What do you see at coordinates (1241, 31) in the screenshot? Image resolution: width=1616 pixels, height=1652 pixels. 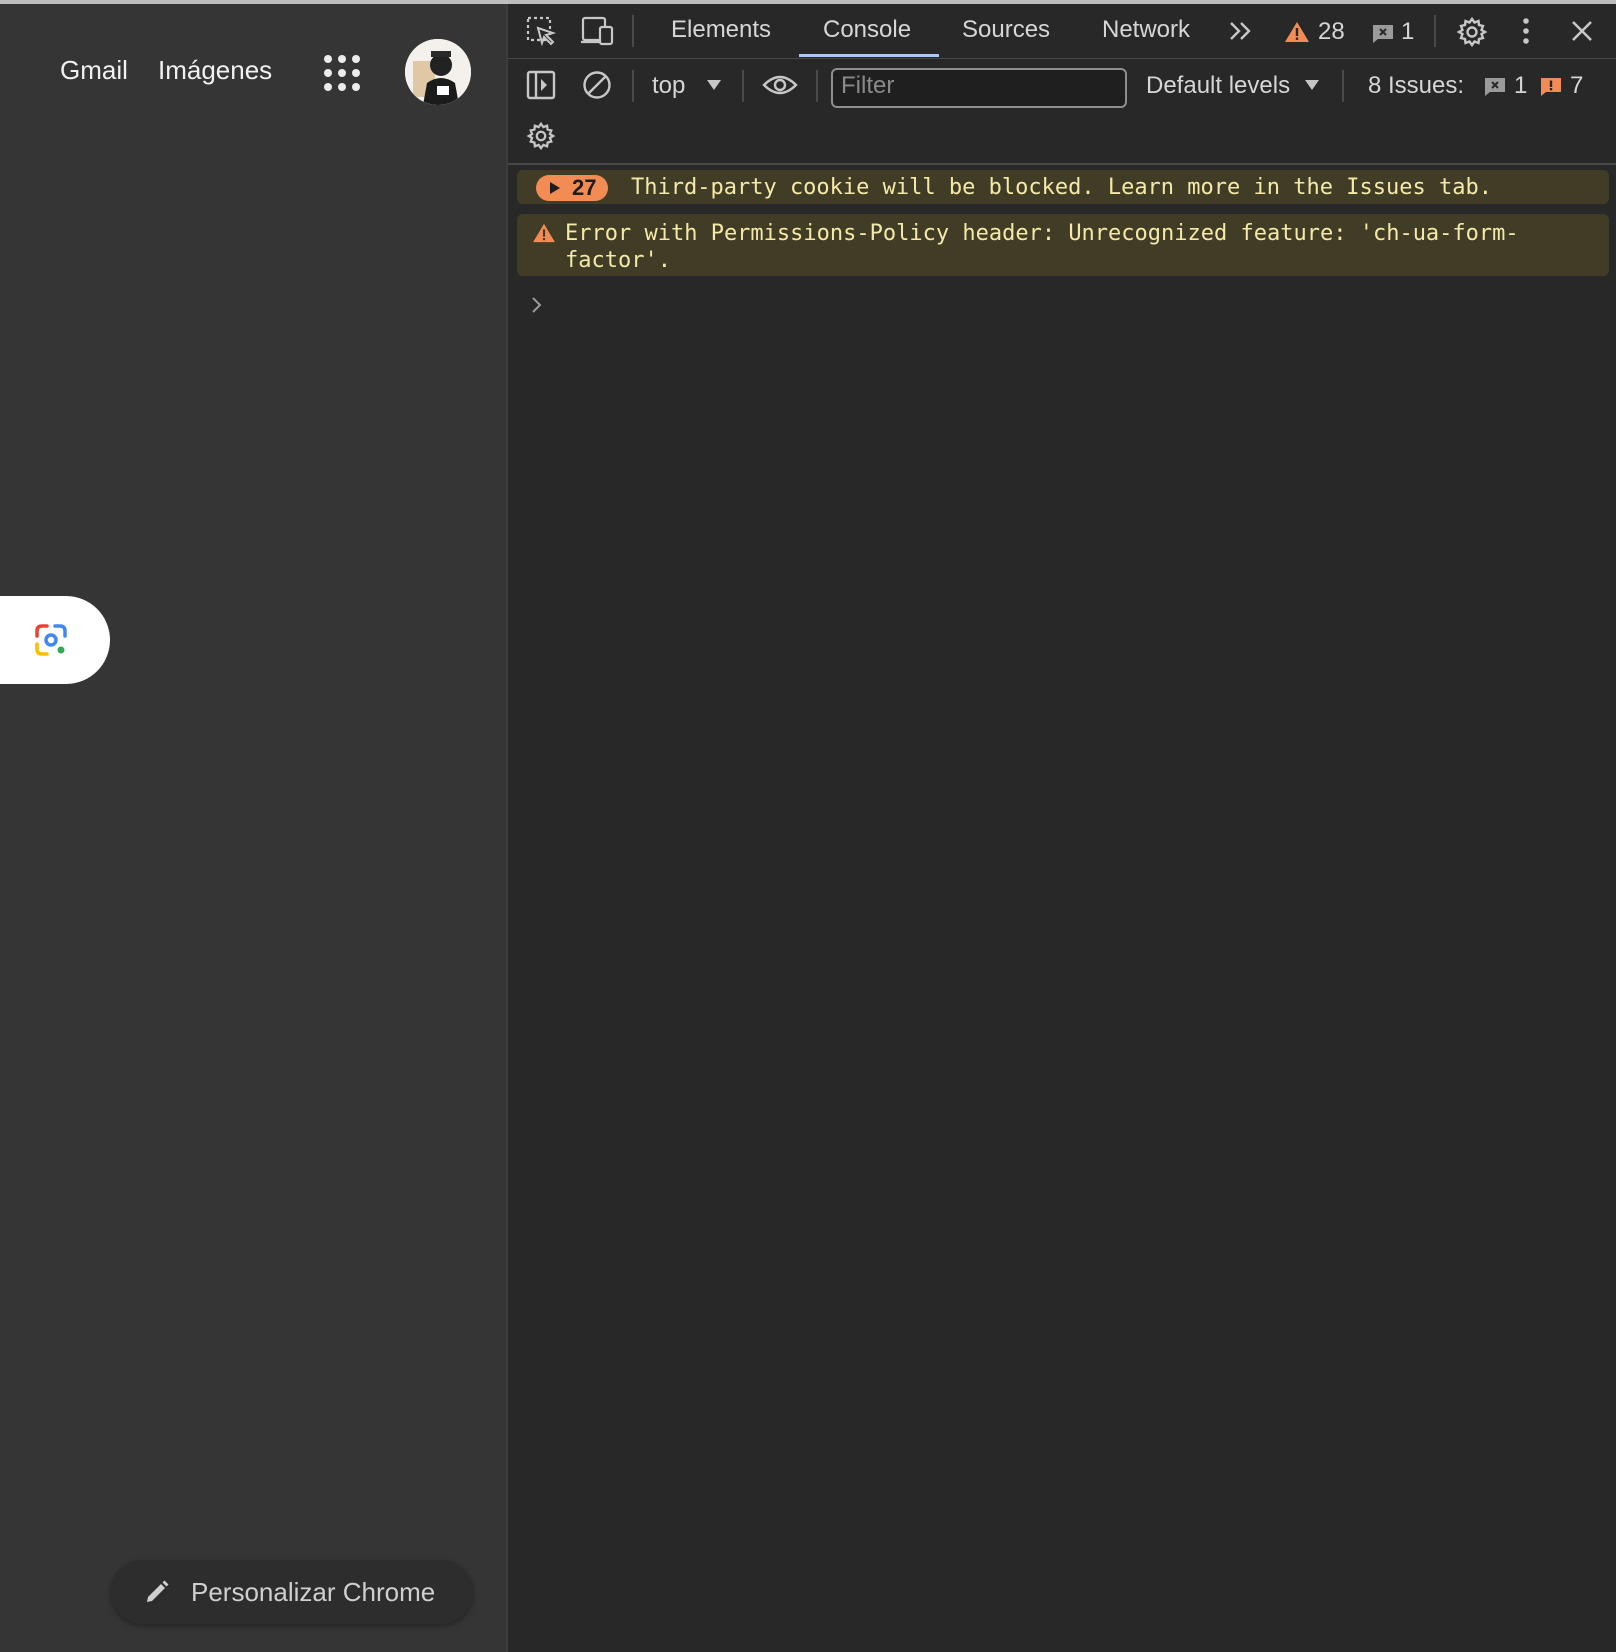 I see `more-tabs-chevron-icon` at bounding box center [1241, 31].